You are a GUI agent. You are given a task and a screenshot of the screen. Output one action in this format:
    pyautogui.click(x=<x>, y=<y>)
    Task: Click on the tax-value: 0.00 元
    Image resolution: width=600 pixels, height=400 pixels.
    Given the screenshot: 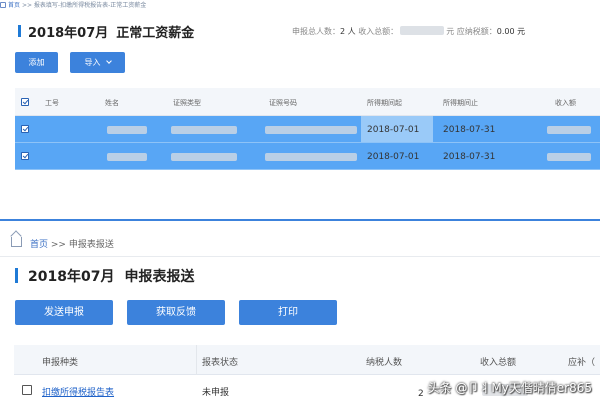 What is the action you would take?
    pyautogui.click(x=511, y=31)
    